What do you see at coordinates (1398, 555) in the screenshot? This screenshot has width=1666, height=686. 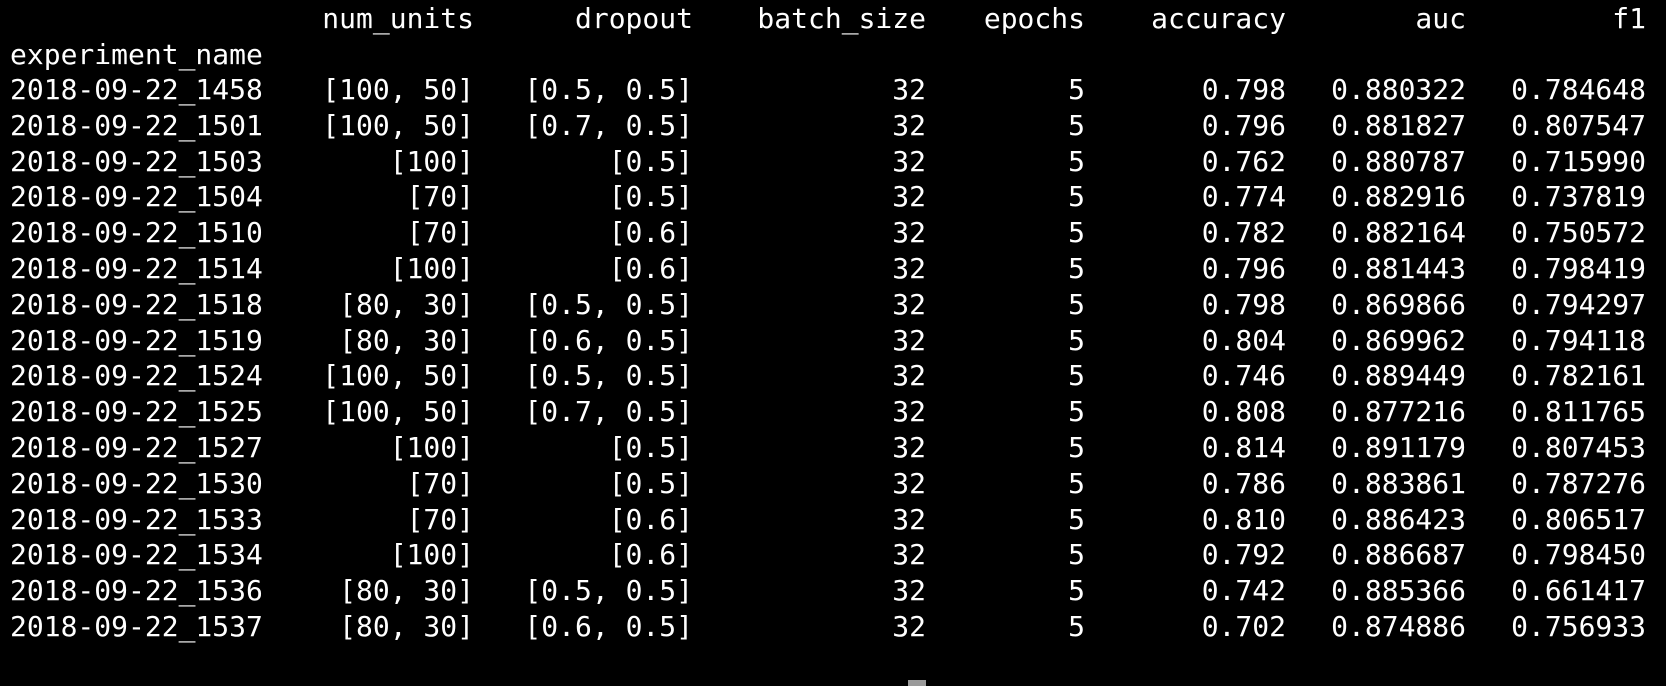 I see `cell-auc: 0.886687` at bounding box center [1398, 555].